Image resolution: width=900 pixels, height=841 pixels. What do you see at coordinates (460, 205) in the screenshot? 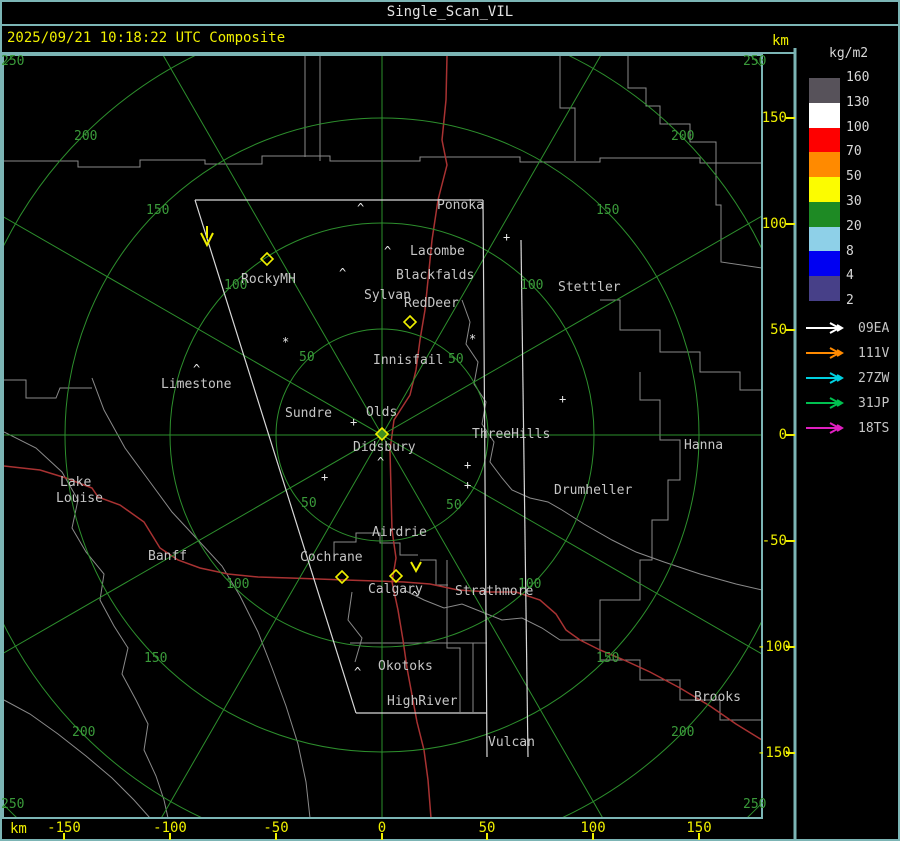
I see `town-label-ponoka: Ponoka` at bounding box center [460, 205].